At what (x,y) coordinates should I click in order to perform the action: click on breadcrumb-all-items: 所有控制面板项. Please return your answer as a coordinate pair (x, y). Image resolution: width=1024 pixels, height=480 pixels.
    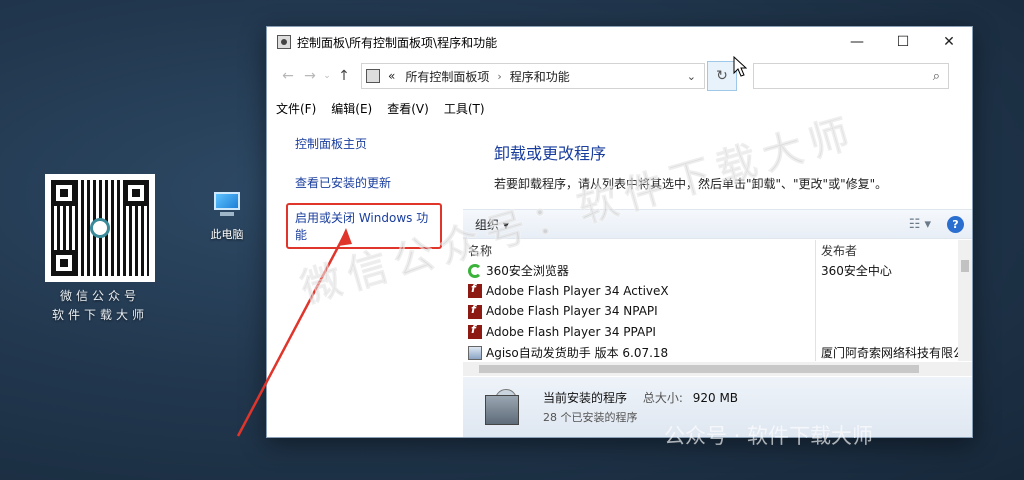
    Looking at the image, I should click on (447, 76).